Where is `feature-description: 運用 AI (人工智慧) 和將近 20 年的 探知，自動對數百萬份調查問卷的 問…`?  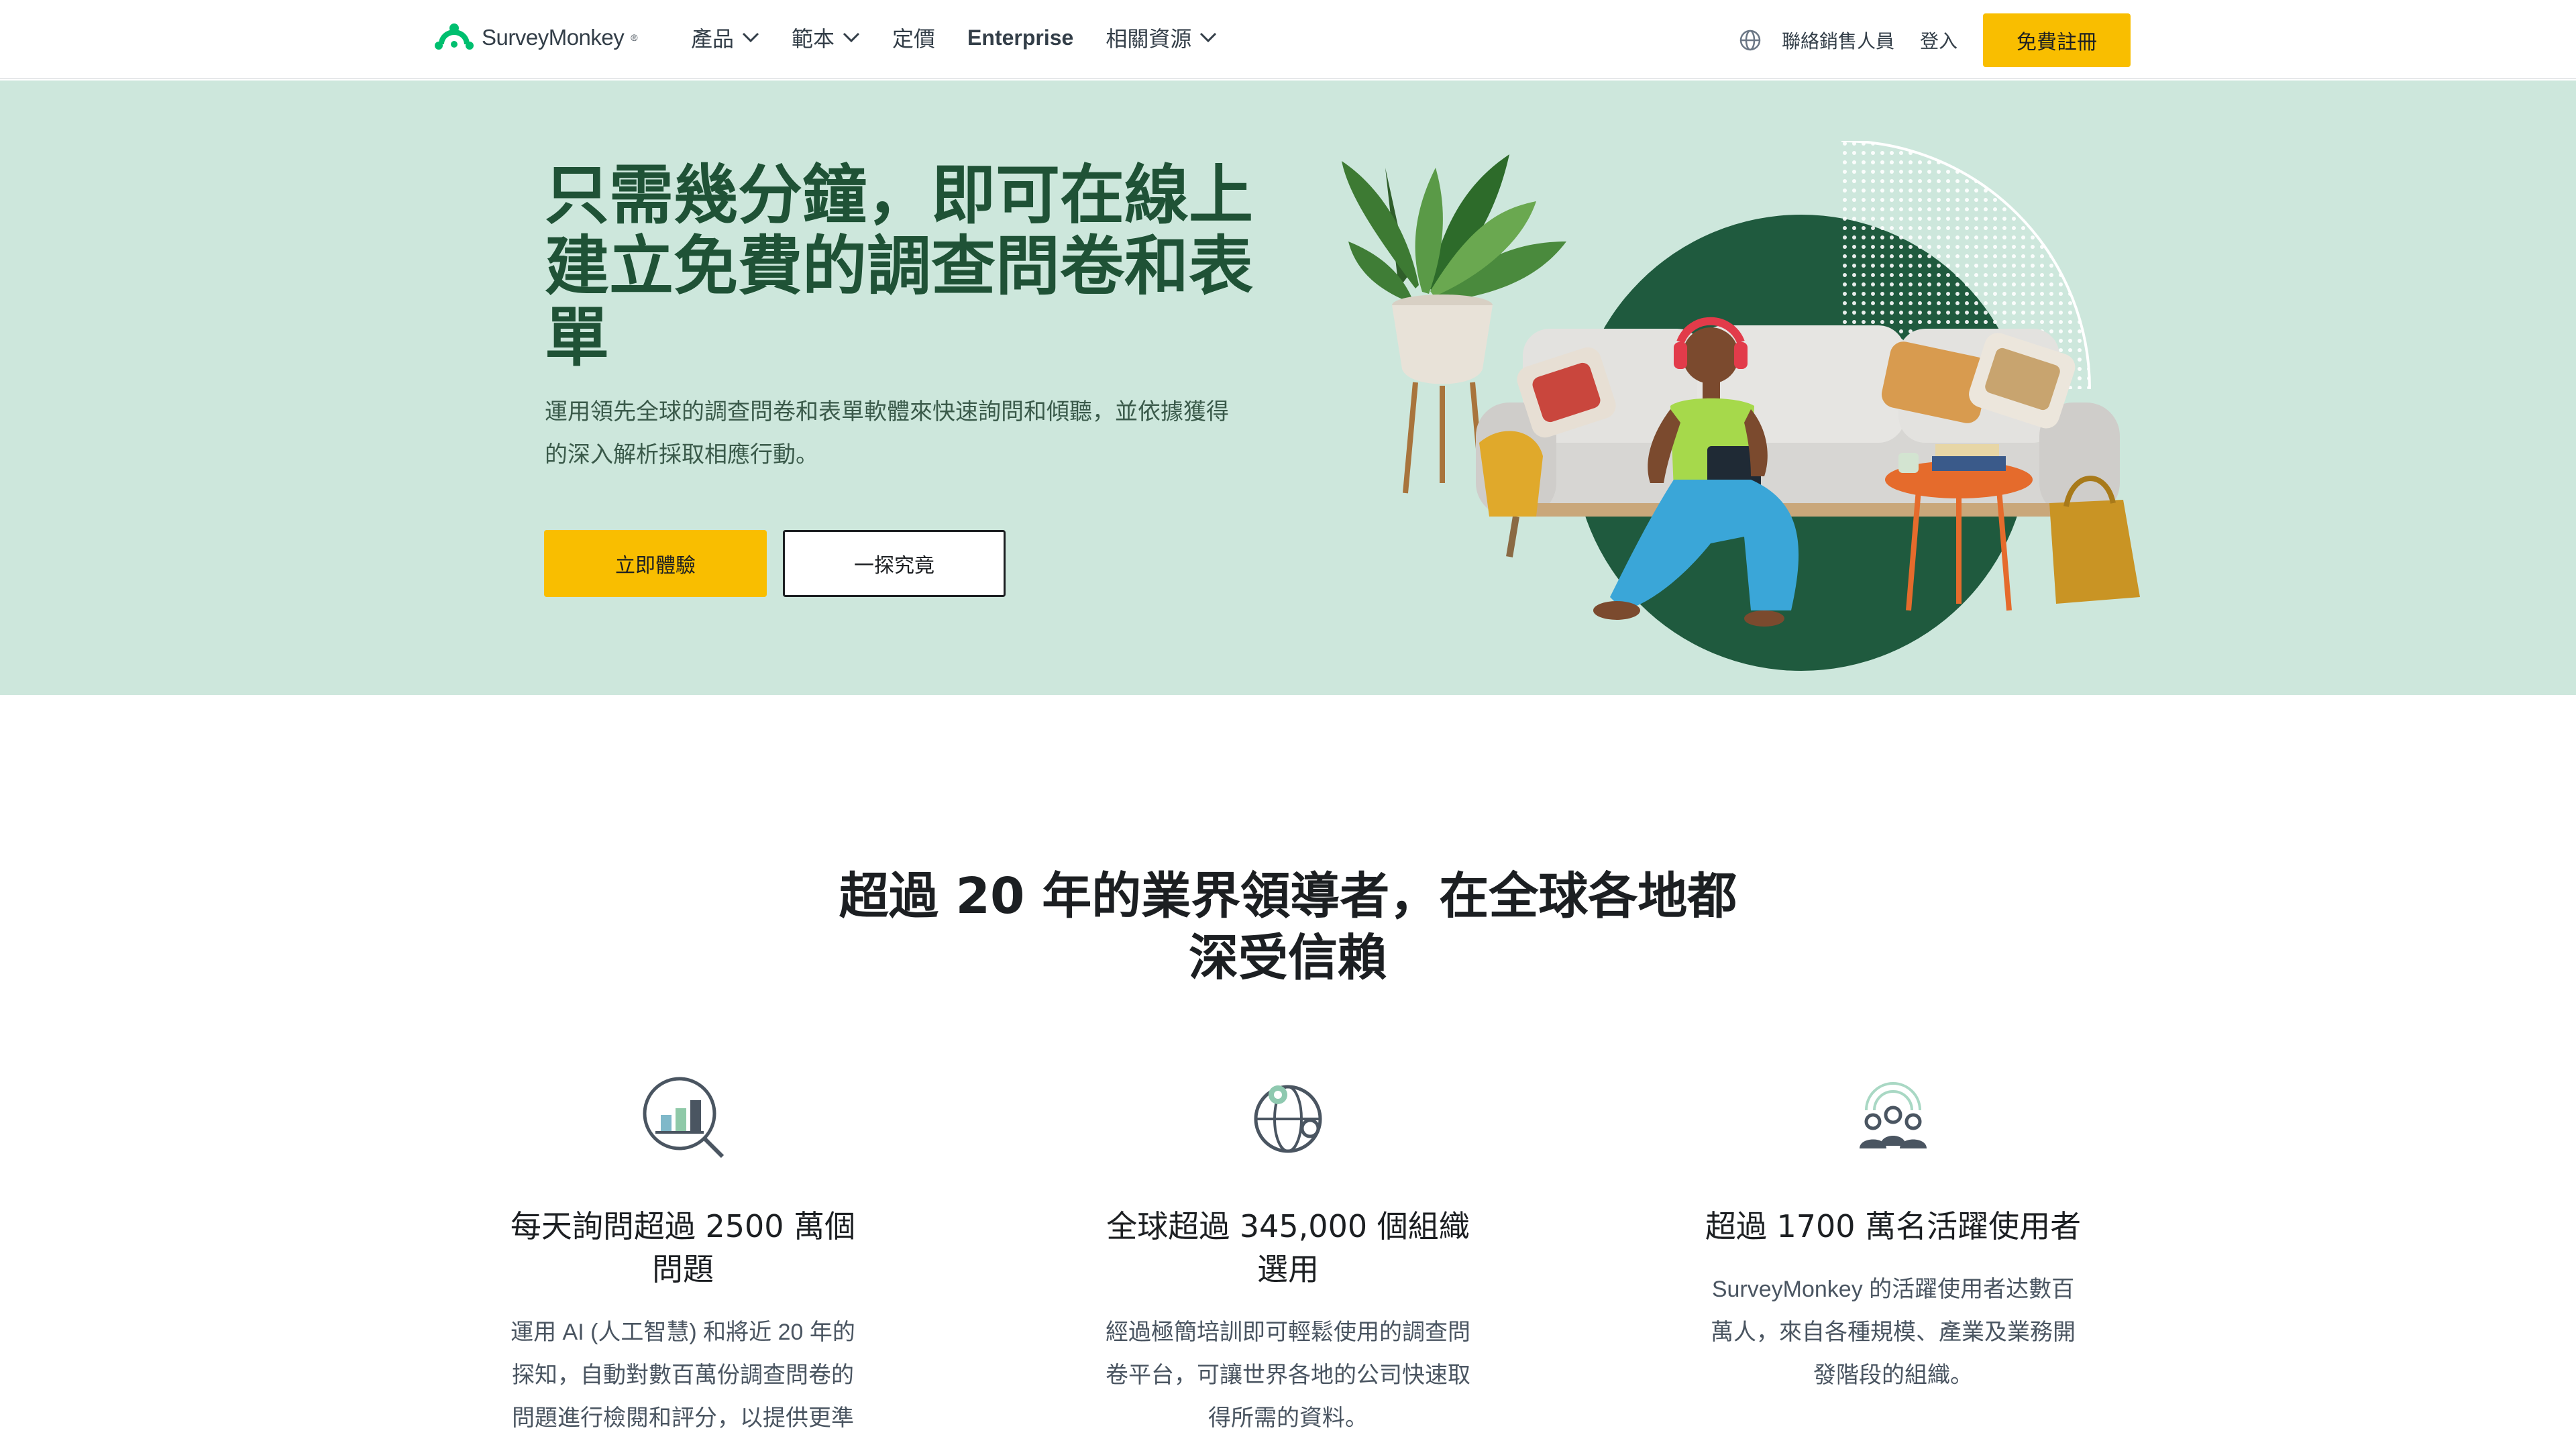
feature-description: 運用 AI (人工智慧) 和將近 20 年的 探知，自動對數百萬份調查問卷的 問… is located at coordinates (683, 1375).